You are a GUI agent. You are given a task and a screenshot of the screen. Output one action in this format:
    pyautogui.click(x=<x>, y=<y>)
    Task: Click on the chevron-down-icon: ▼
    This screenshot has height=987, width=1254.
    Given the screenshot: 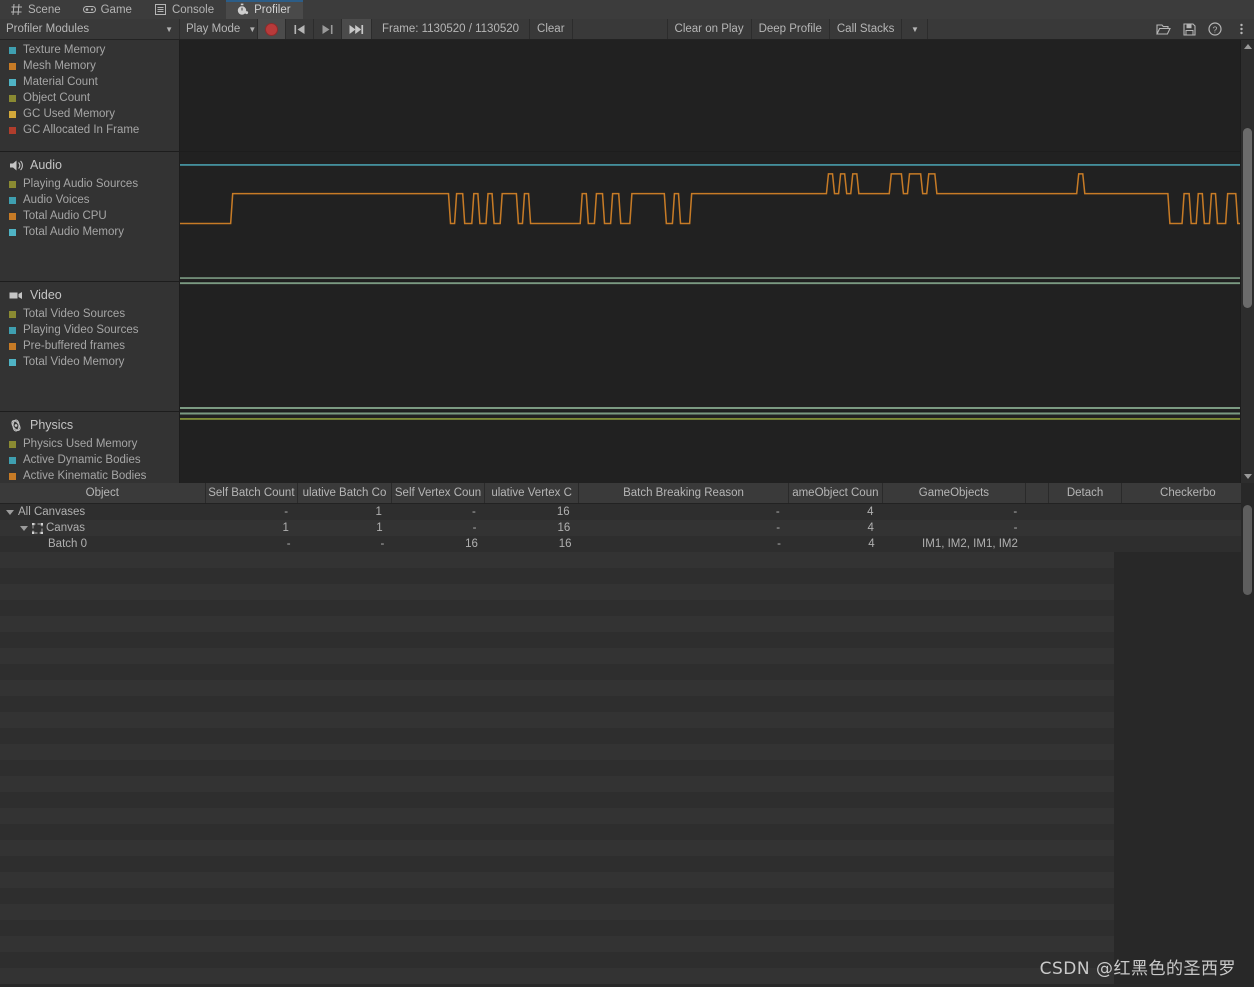 What is the action you would take?
    pyautogui.click(x=252, y=29)
    